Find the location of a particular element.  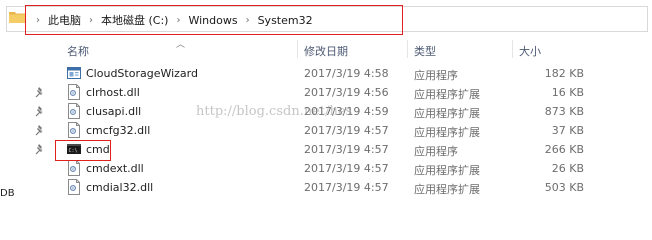

column-header: 名称 修改日期 类型 大小 is located at coordinates (326, 49).